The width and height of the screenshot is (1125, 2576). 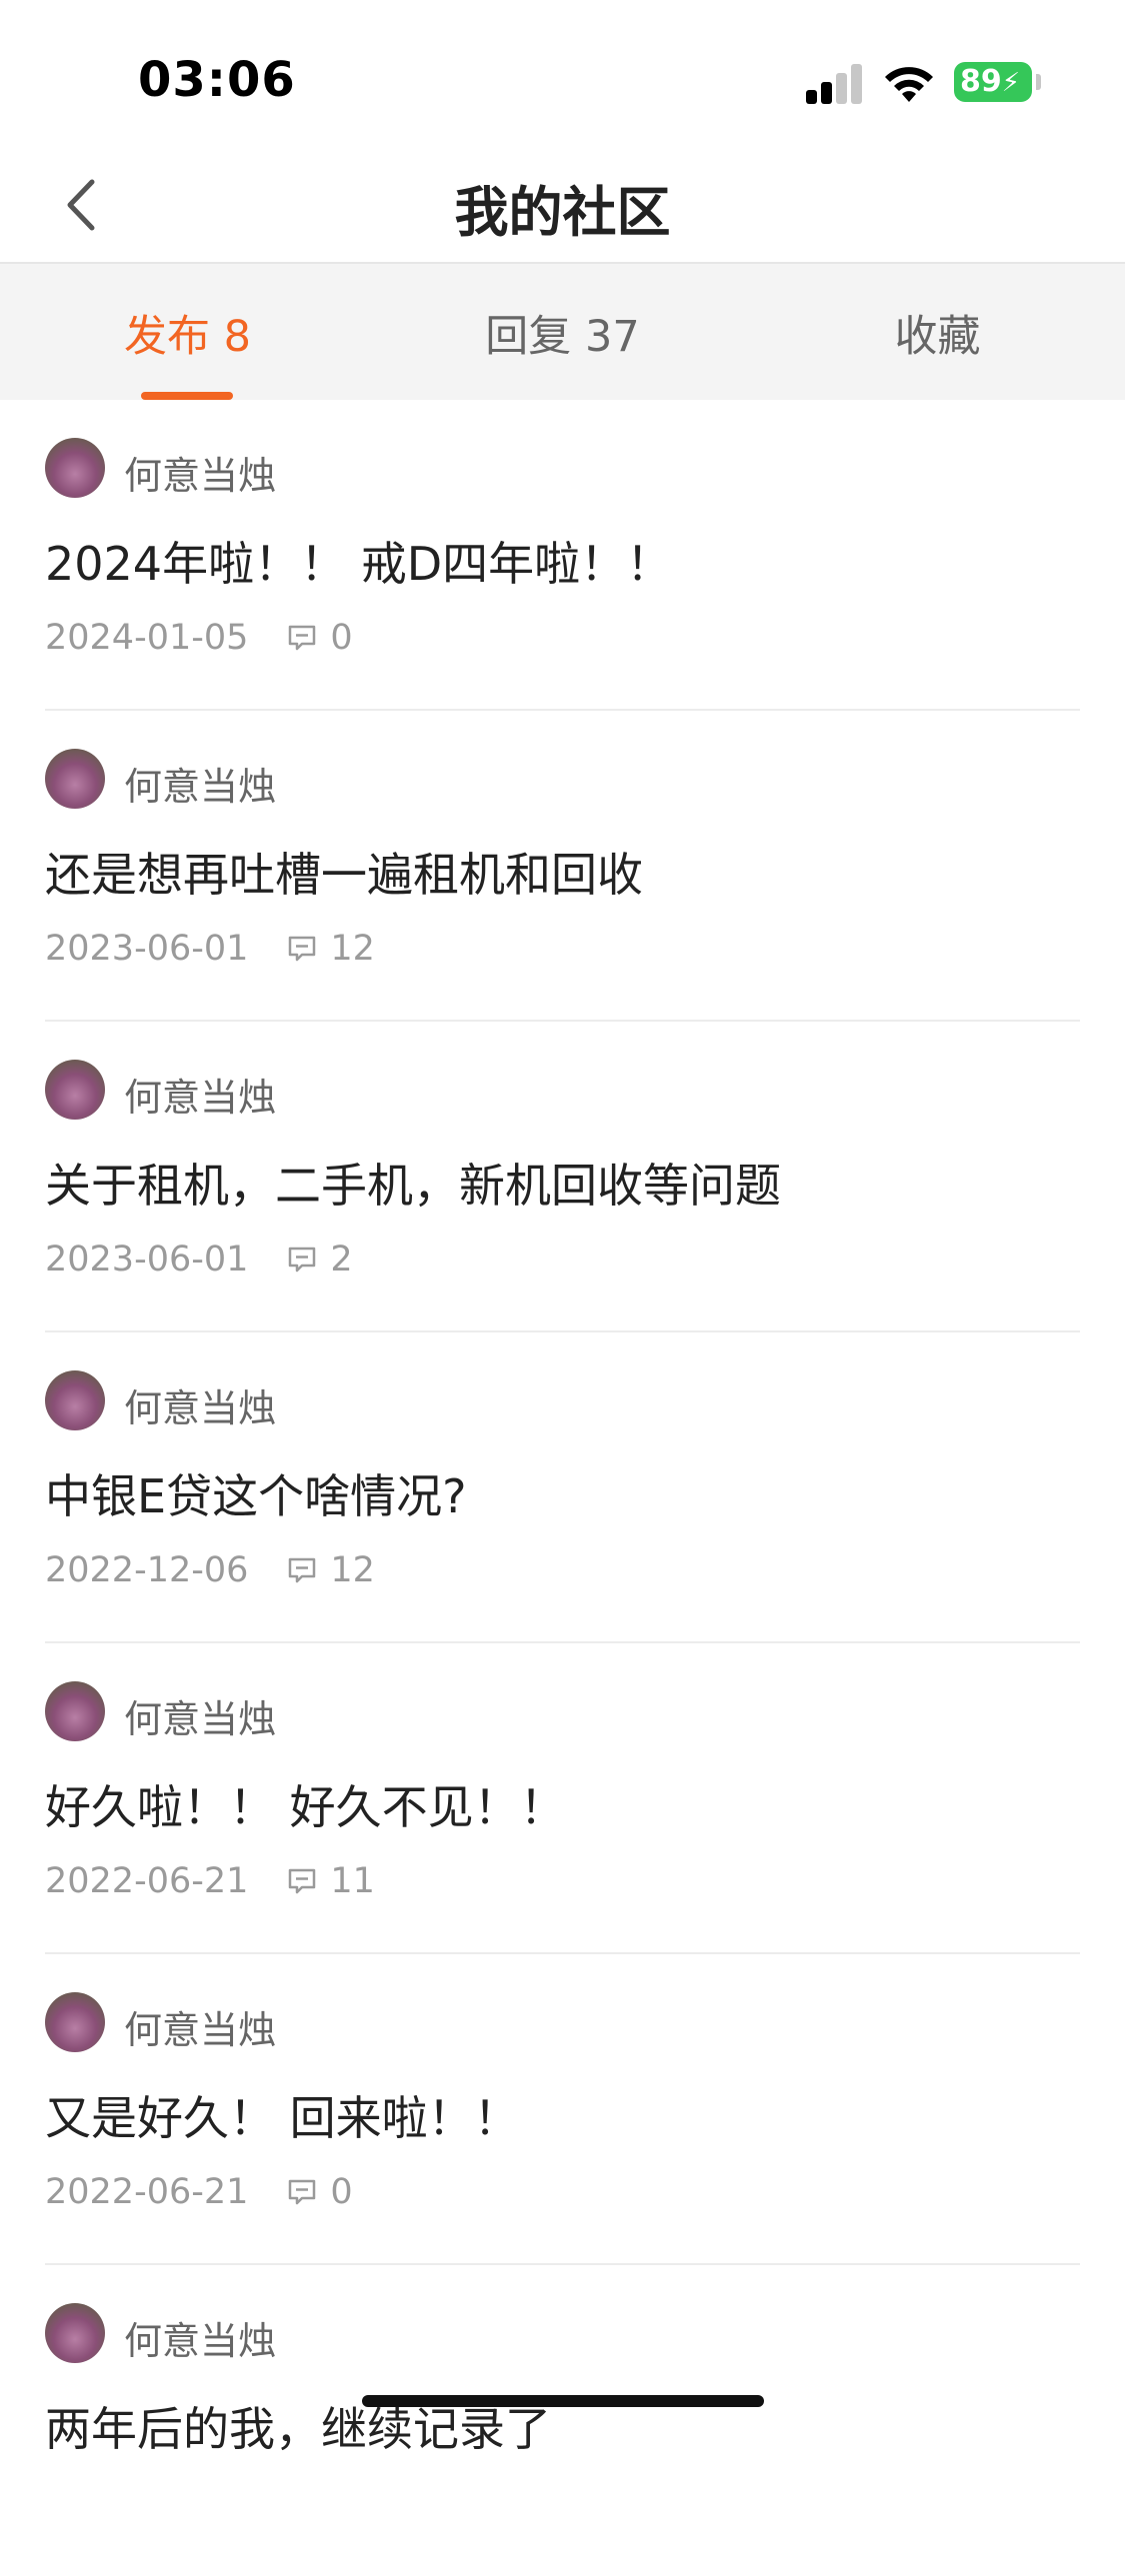 I want to click on charging-icon: ⚡, so click(x=1011, y=83).